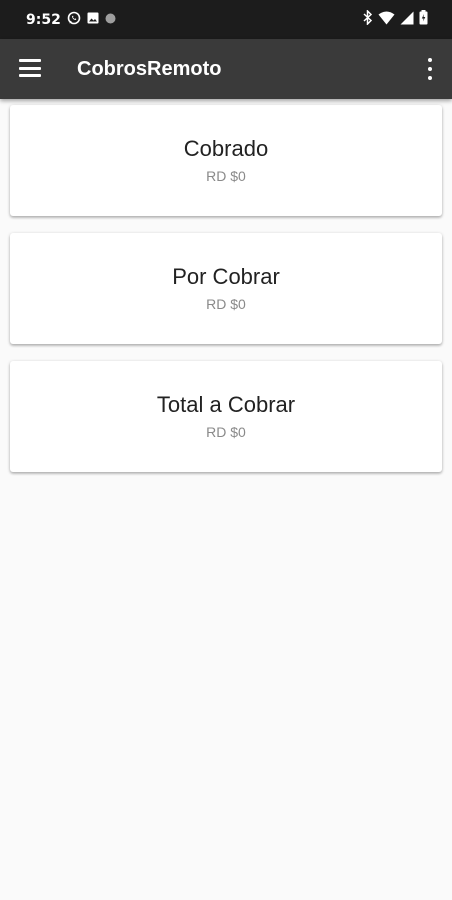  Describe the element at coordinates (93, 20) in the screenshot. I see `image-icon` at that location.